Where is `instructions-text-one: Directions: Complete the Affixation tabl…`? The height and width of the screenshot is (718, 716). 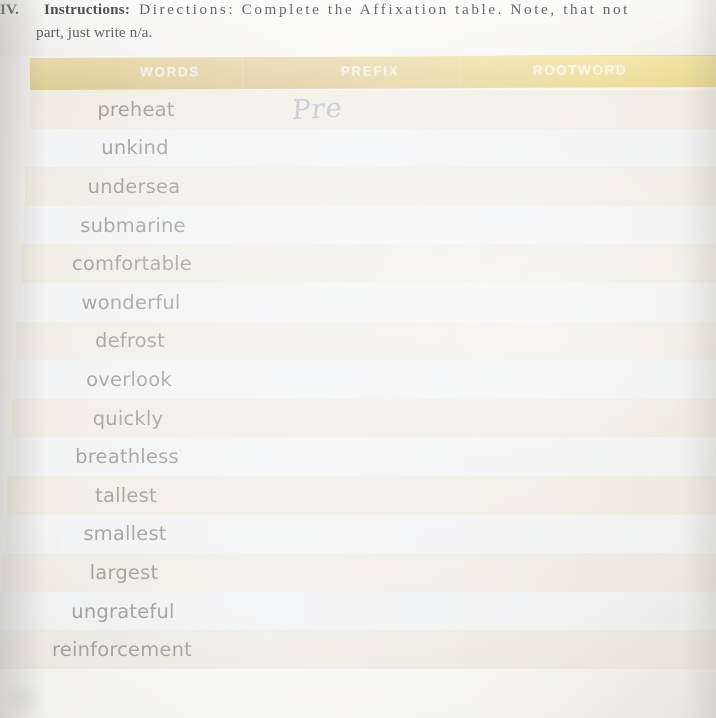 instructions-text-one: Directions: Complete the Affixation tabl… is located at coordinates (384, 9).